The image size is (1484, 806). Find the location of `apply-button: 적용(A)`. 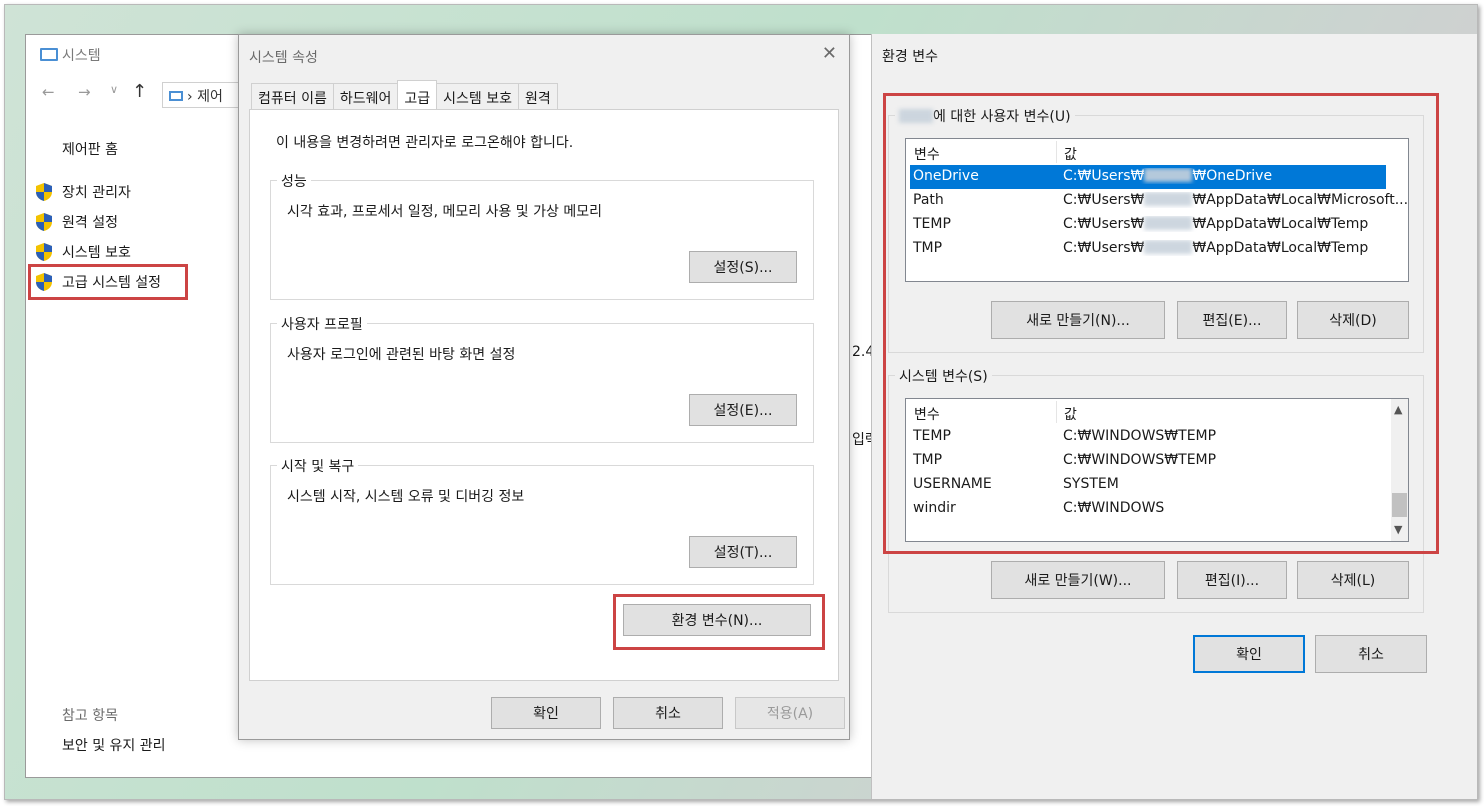

apply-button: 적용(A) is located at coordinates (790, 713).